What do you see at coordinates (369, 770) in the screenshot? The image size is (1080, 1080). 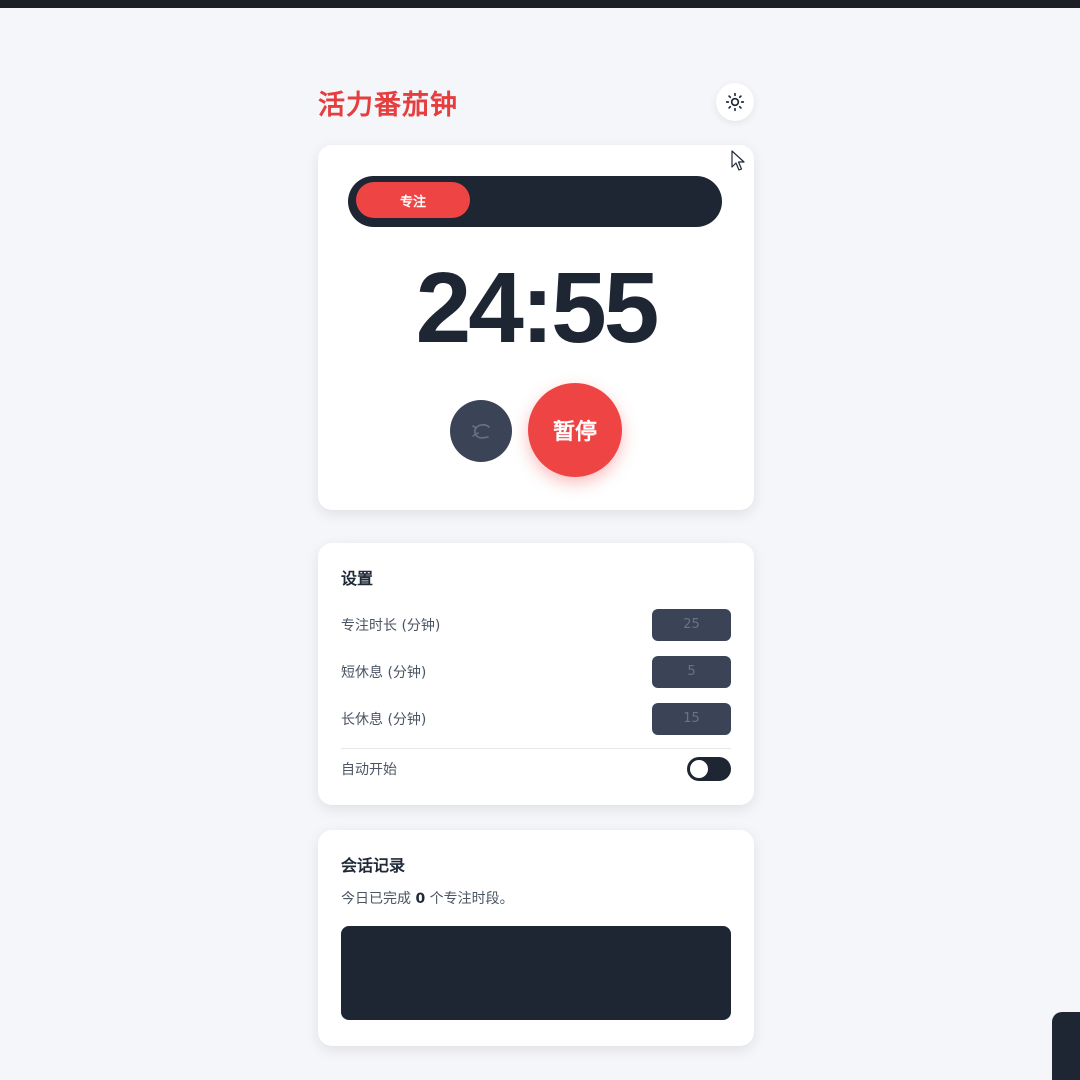 I see `auto-start-label: 自动开始` at bounding box center [369, 770].